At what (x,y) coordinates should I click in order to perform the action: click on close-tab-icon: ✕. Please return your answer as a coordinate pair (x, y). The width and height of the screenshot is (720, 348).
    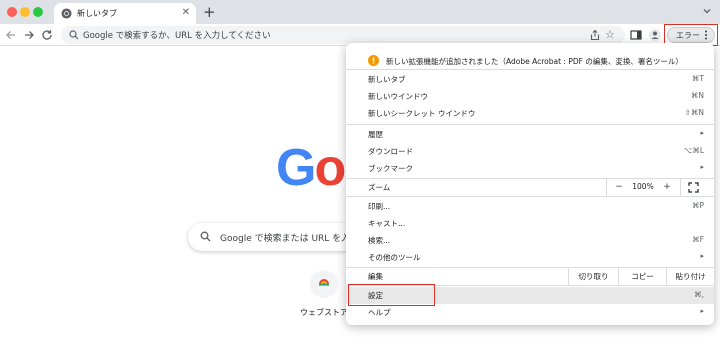
    Looking at the image, I should click on (186, 13).